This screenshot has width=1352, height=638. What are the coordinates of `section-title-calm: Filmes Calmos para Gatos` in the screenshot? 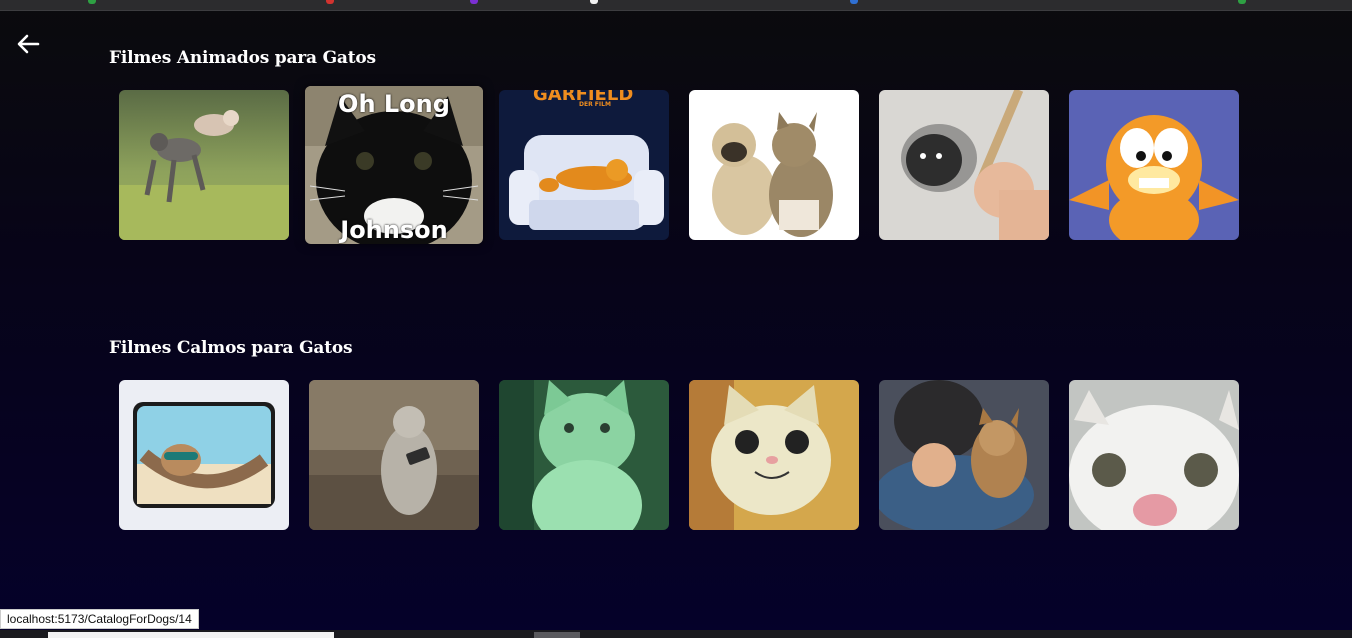 It's located at (231, 348).